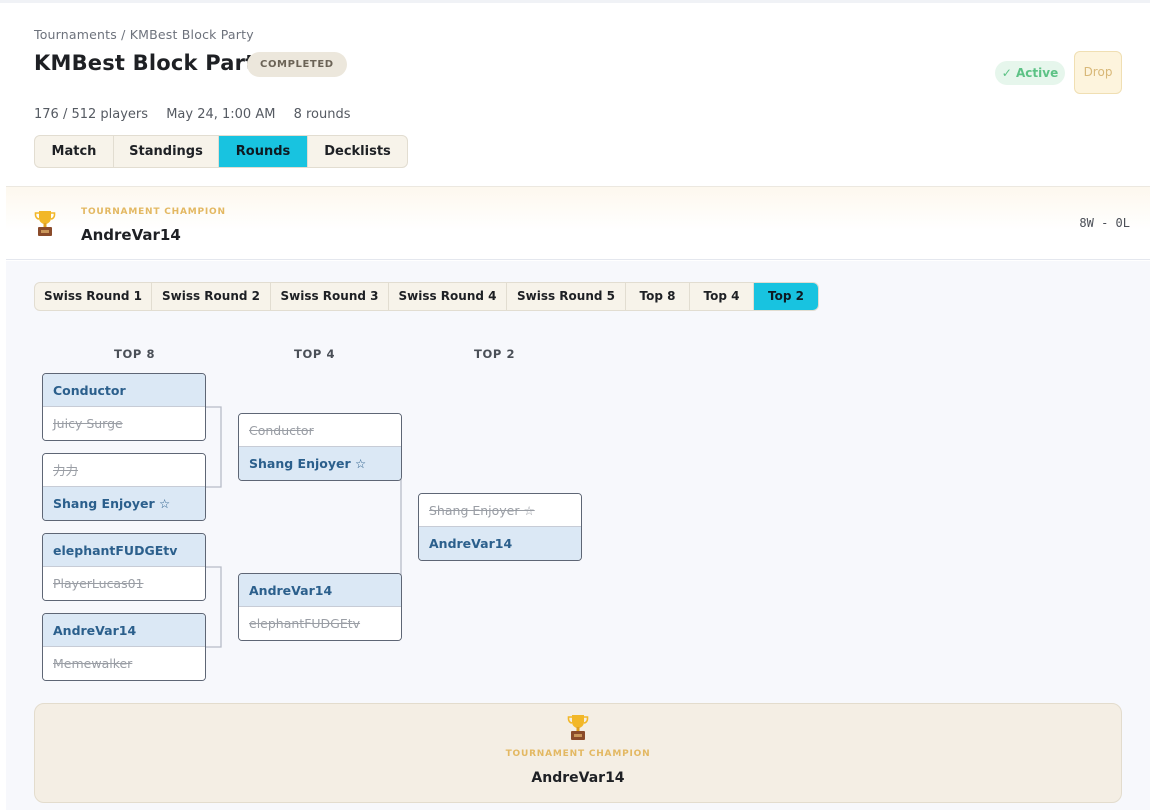 This screenshot has height=810, width=1150. I want to click on match-card-top8-3: elephantFUDGEtv PlayerLucas01, so click(124, 567).